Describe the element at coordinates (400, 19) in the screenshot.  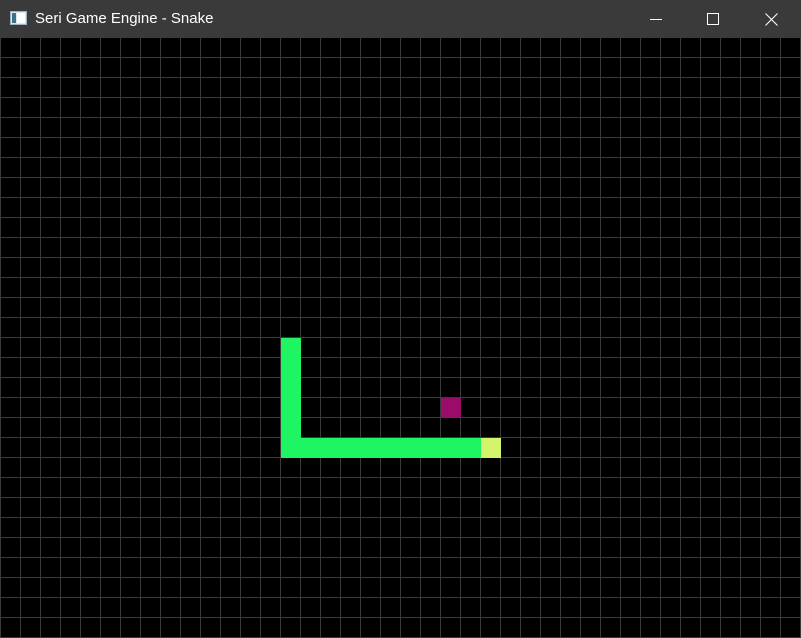
I see `title-bar: Seri Game Engine - Snake` at that location.